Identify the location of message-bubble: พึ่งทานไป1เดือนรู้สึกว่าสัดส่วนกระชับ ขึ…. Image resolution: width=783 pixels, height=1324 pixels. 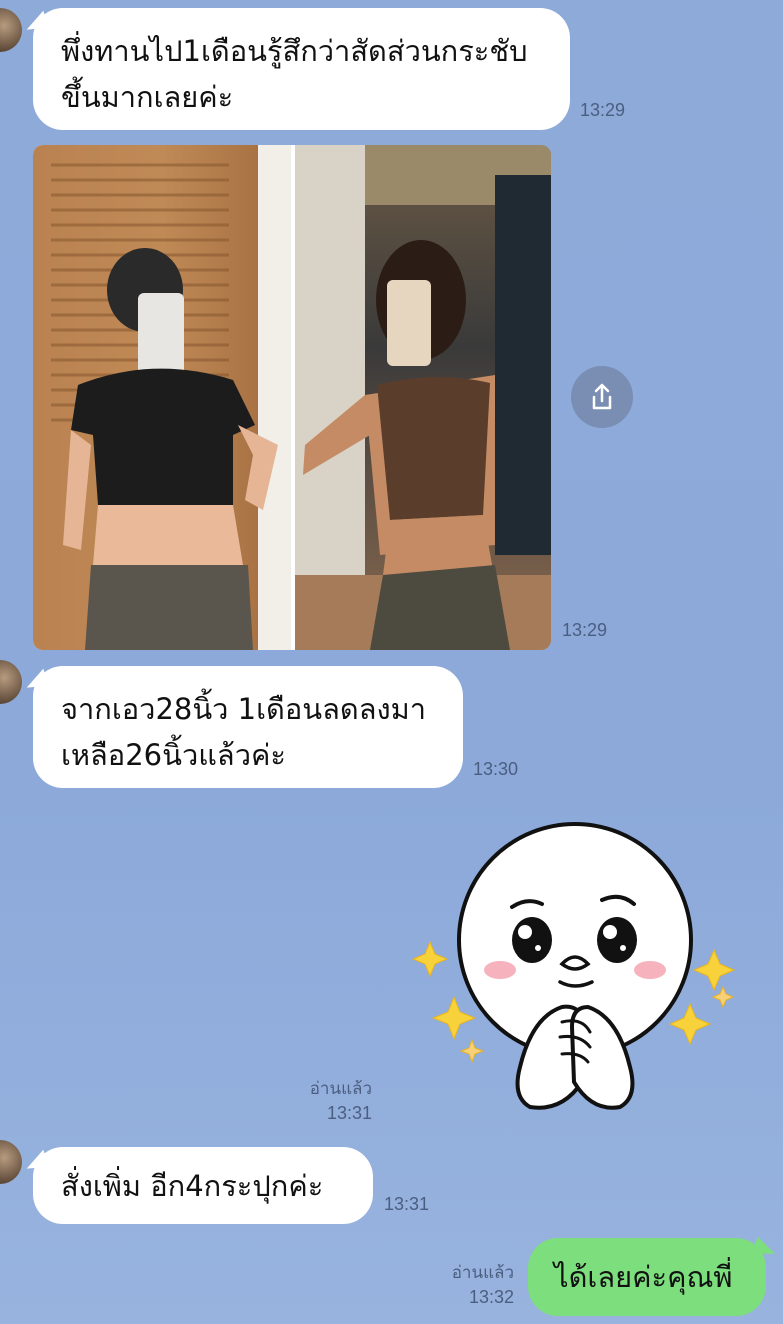
(301, 69).